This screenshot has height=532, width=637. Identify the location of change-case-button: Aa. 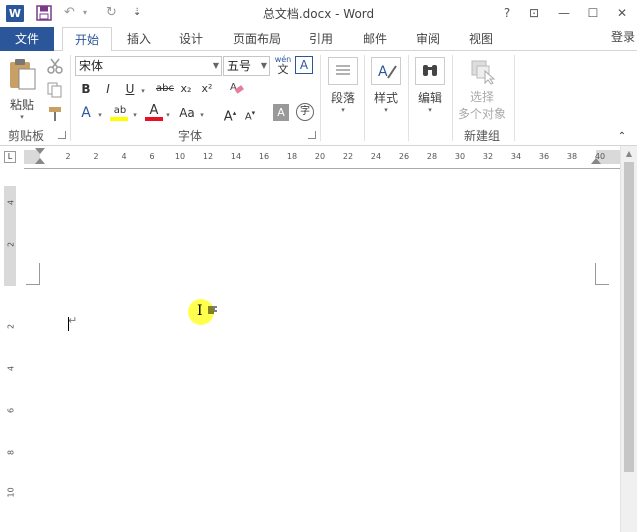
(187, 113).